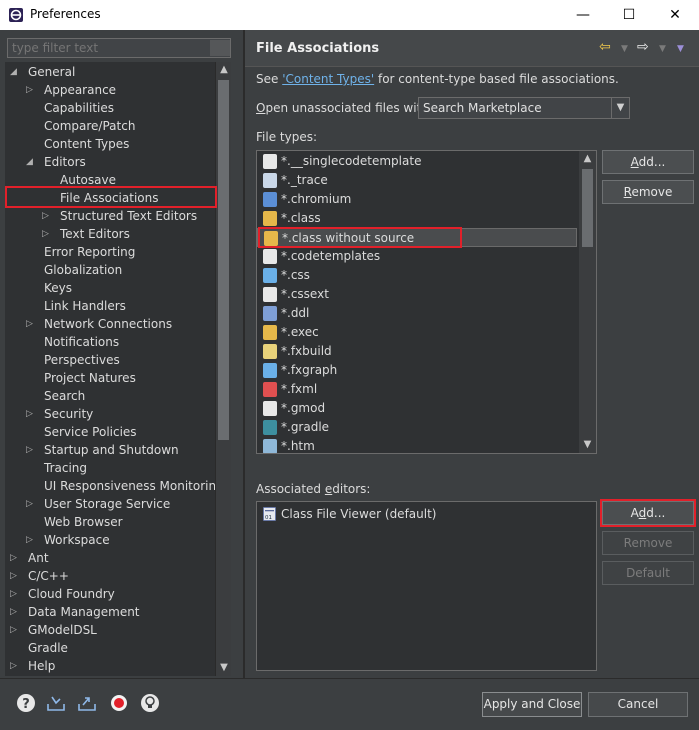 The height and width of the screenshot is (730, 699). What do you see at coordinates (110, 504) in the screenshot?
I see `tree-item-user-storage-service: ▷ User Storage Service` at bounding box center [110, 504].